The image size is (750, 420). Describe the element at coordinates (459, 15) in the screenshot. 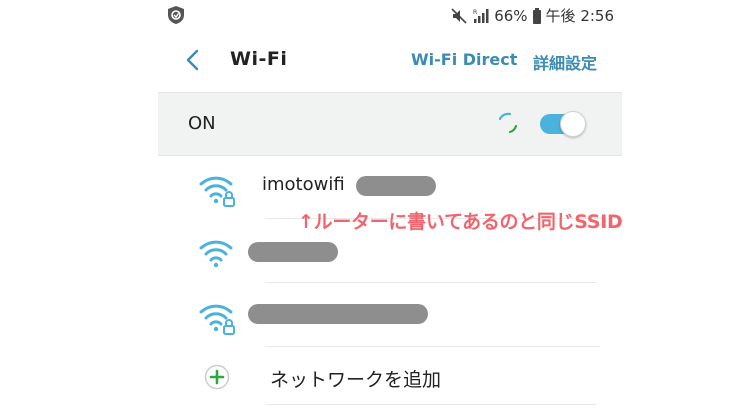

I see `mute-icon` at that location.